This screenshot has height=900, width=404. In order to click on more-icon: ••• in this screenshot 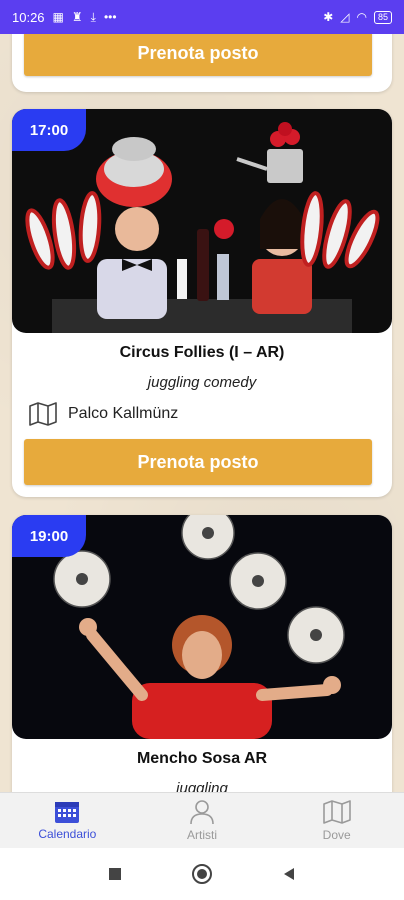, I will do `click(110, 17)`.